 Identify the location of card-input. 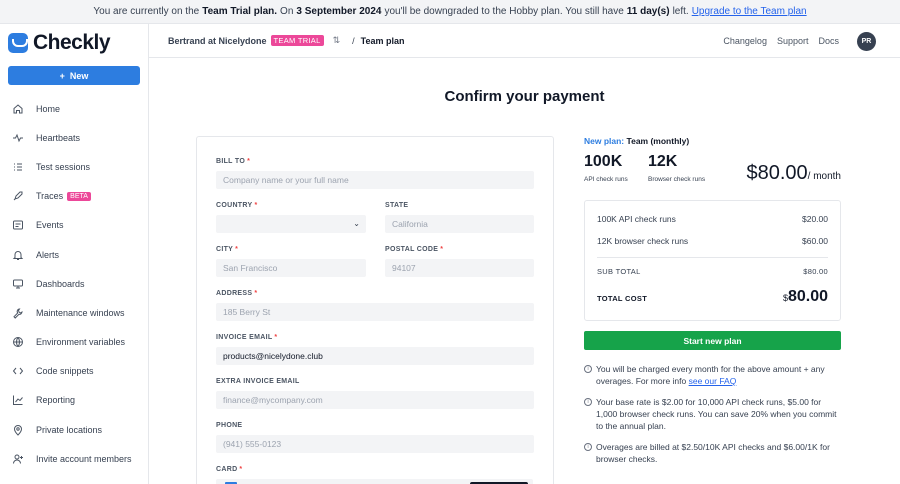
(374, 481).